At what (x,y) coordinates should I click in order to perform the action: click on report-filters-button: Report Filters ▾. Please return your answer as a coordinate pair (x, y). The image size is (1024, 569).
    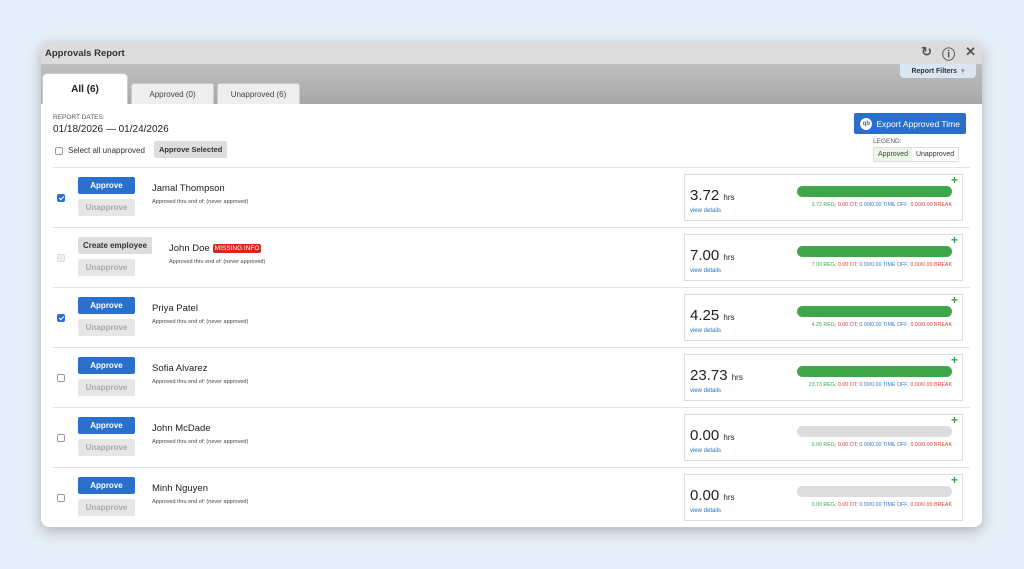
    Looking at the image, I should click on (938, 71).